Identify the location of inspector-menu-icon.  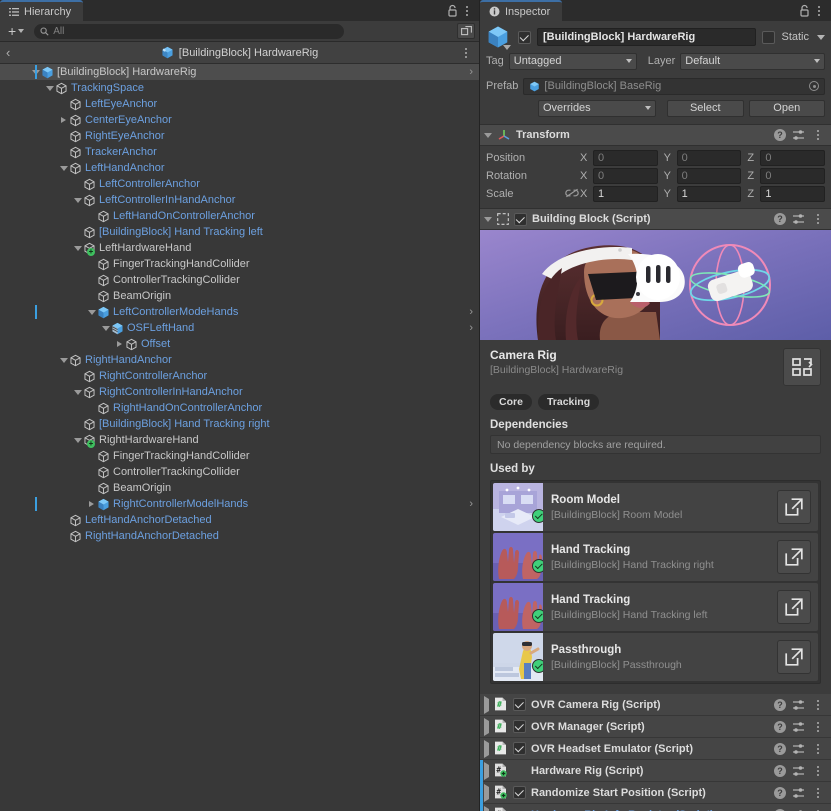
(819, 11).